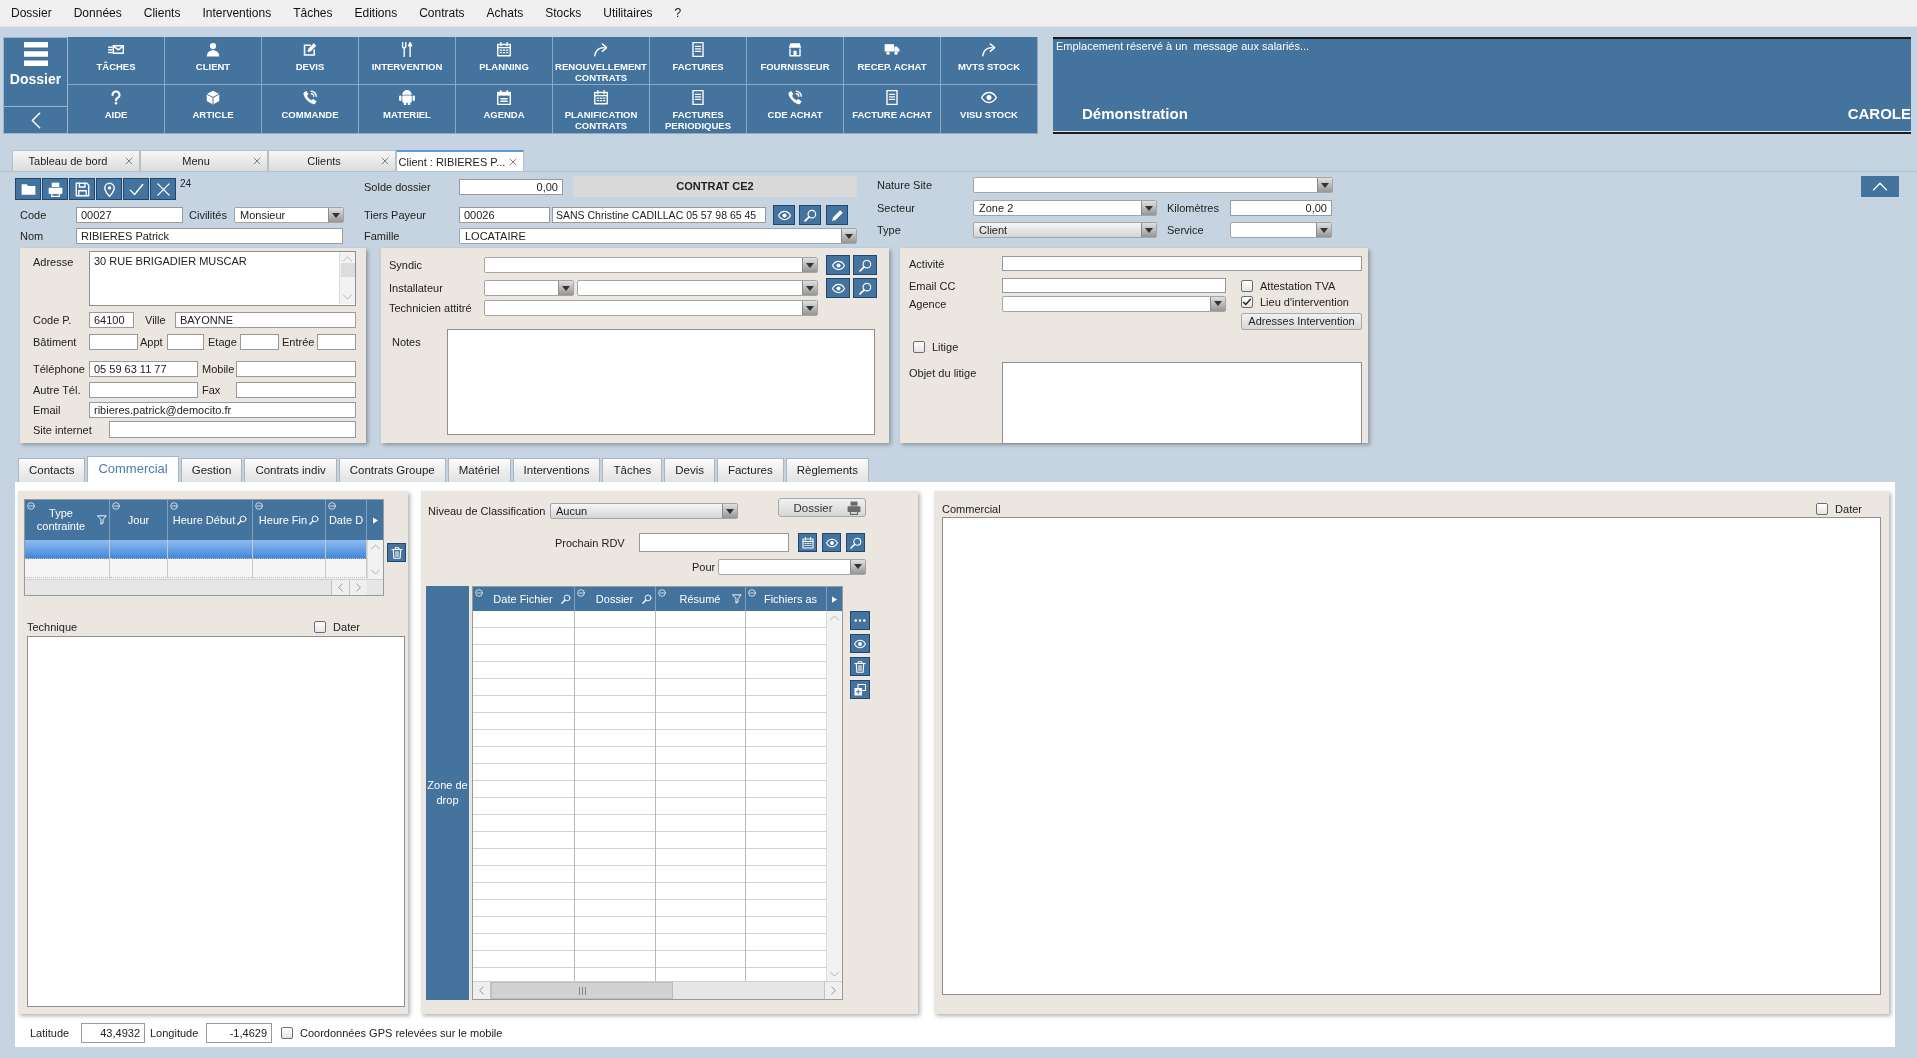 Image resolution: width=1917 pixels, height=1058 pixels. What do you see at coordinates (442, 13) in the screenshot?
I see `menu-item: Contrats` at bounding box center [442, 13].